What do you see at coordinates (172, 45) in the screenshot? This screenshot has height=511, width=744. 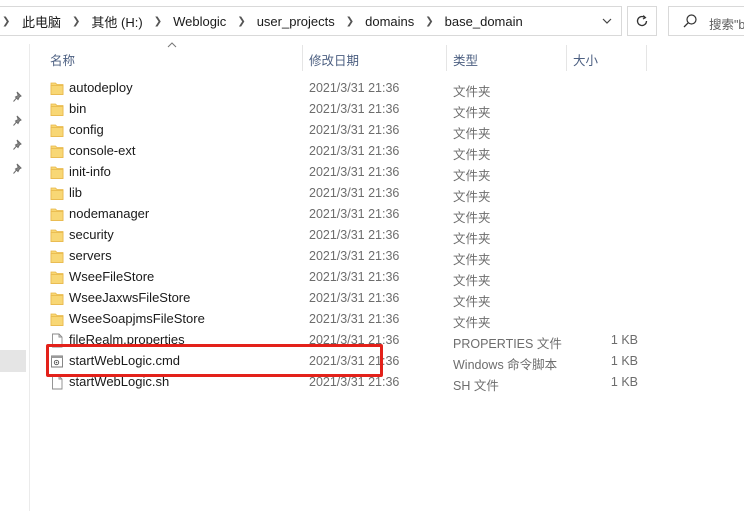 I see `sort-ascending-icon` at bounding box center [172, 45].